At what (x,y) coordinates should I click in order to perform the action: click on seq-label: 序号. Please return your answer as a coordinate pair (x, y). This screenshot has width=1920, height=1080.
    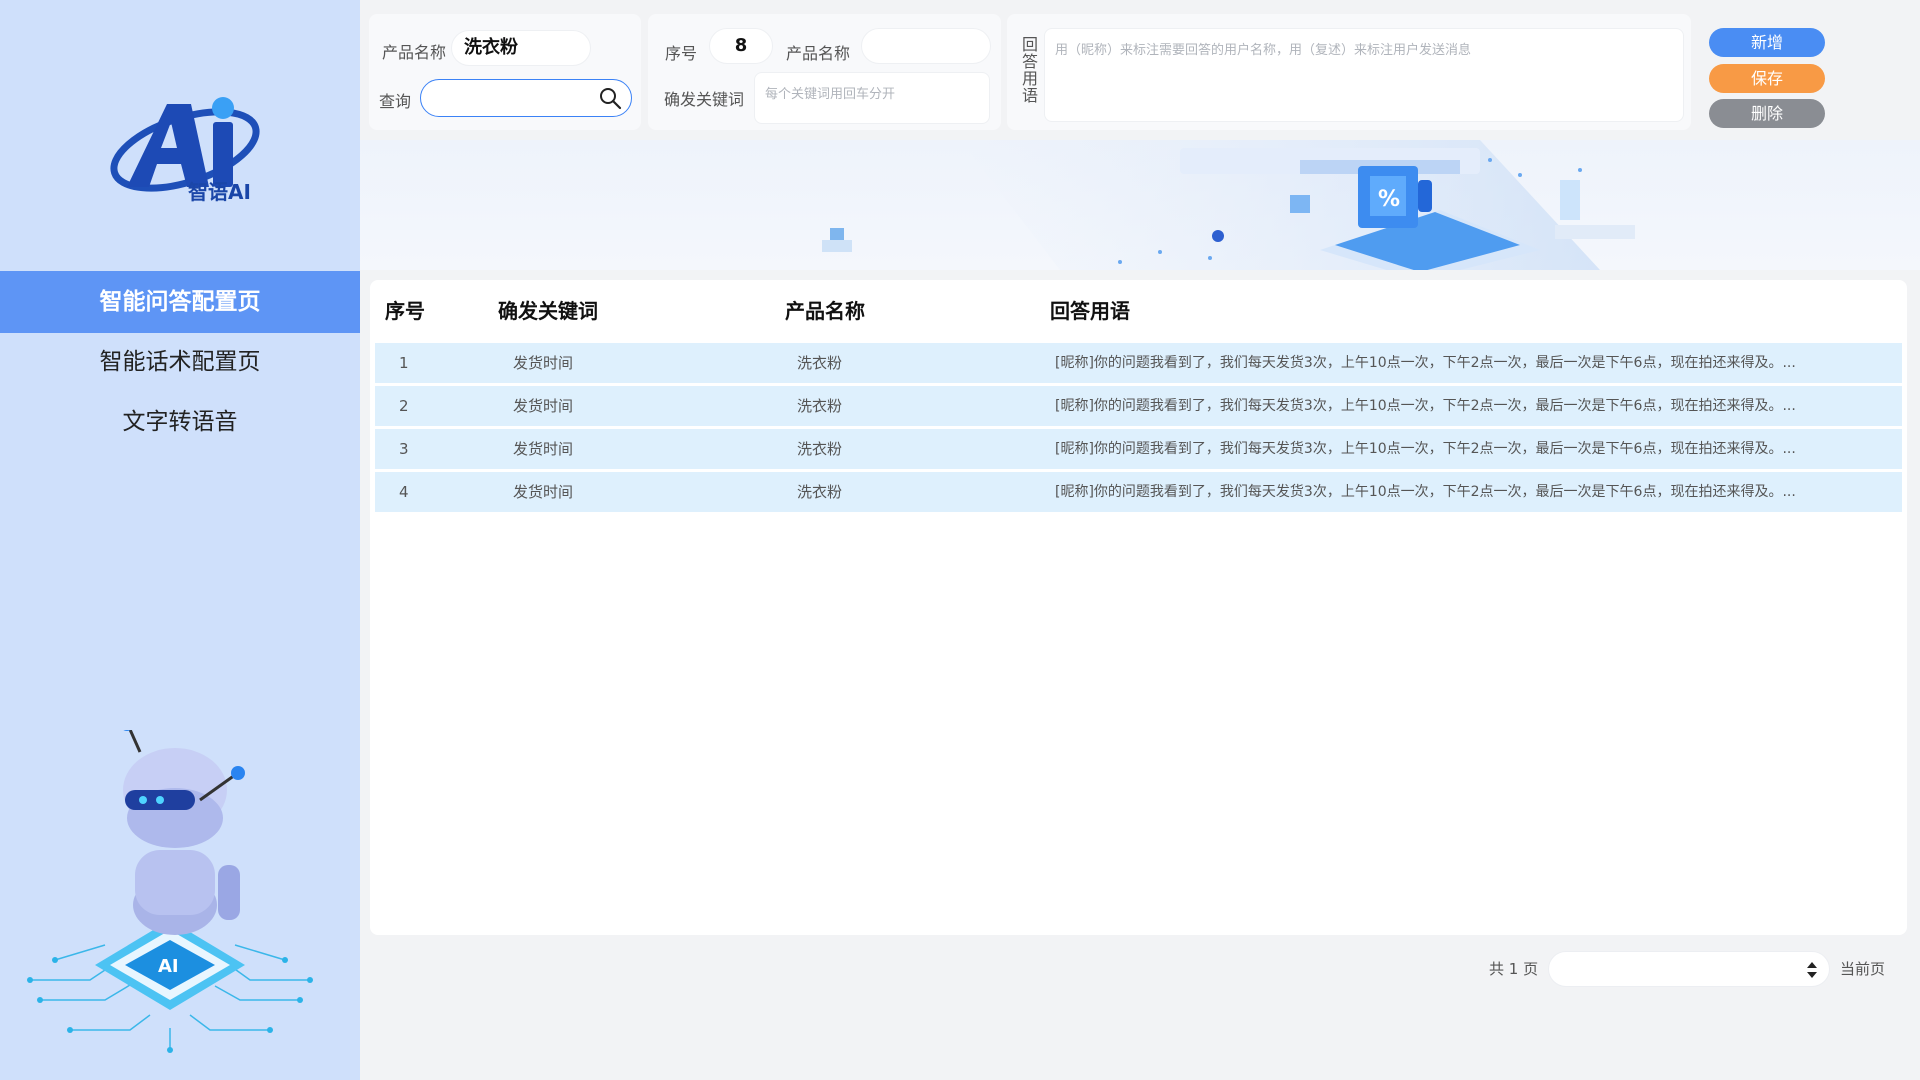
    Looking at the image, I should click on (681, 53).